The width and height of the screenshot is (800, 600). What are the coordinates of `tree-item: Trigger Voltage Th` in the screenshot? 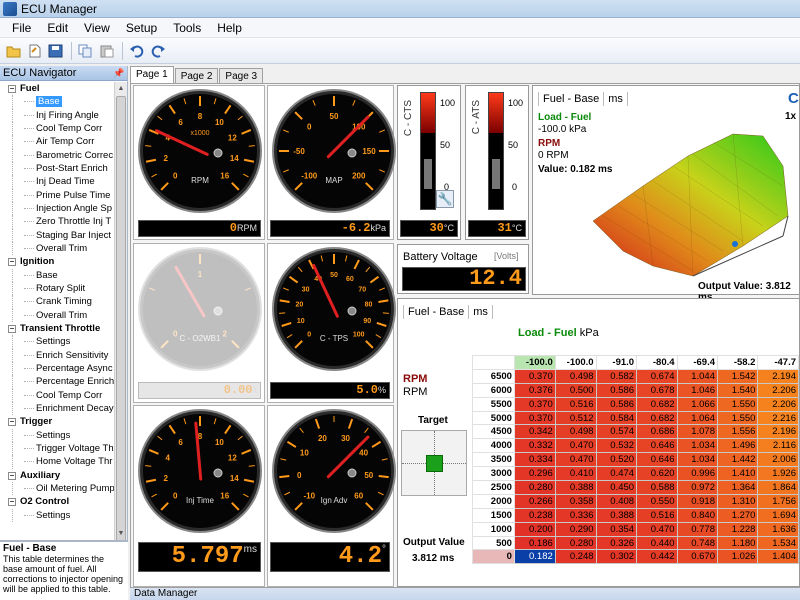 It's located at (57, 448).